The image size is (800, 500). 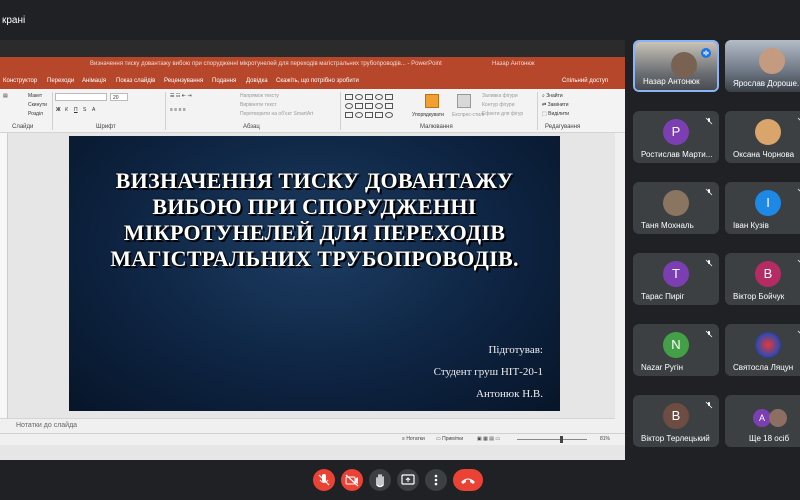 I want to click on more-options-button, so click(x=436, y=480).